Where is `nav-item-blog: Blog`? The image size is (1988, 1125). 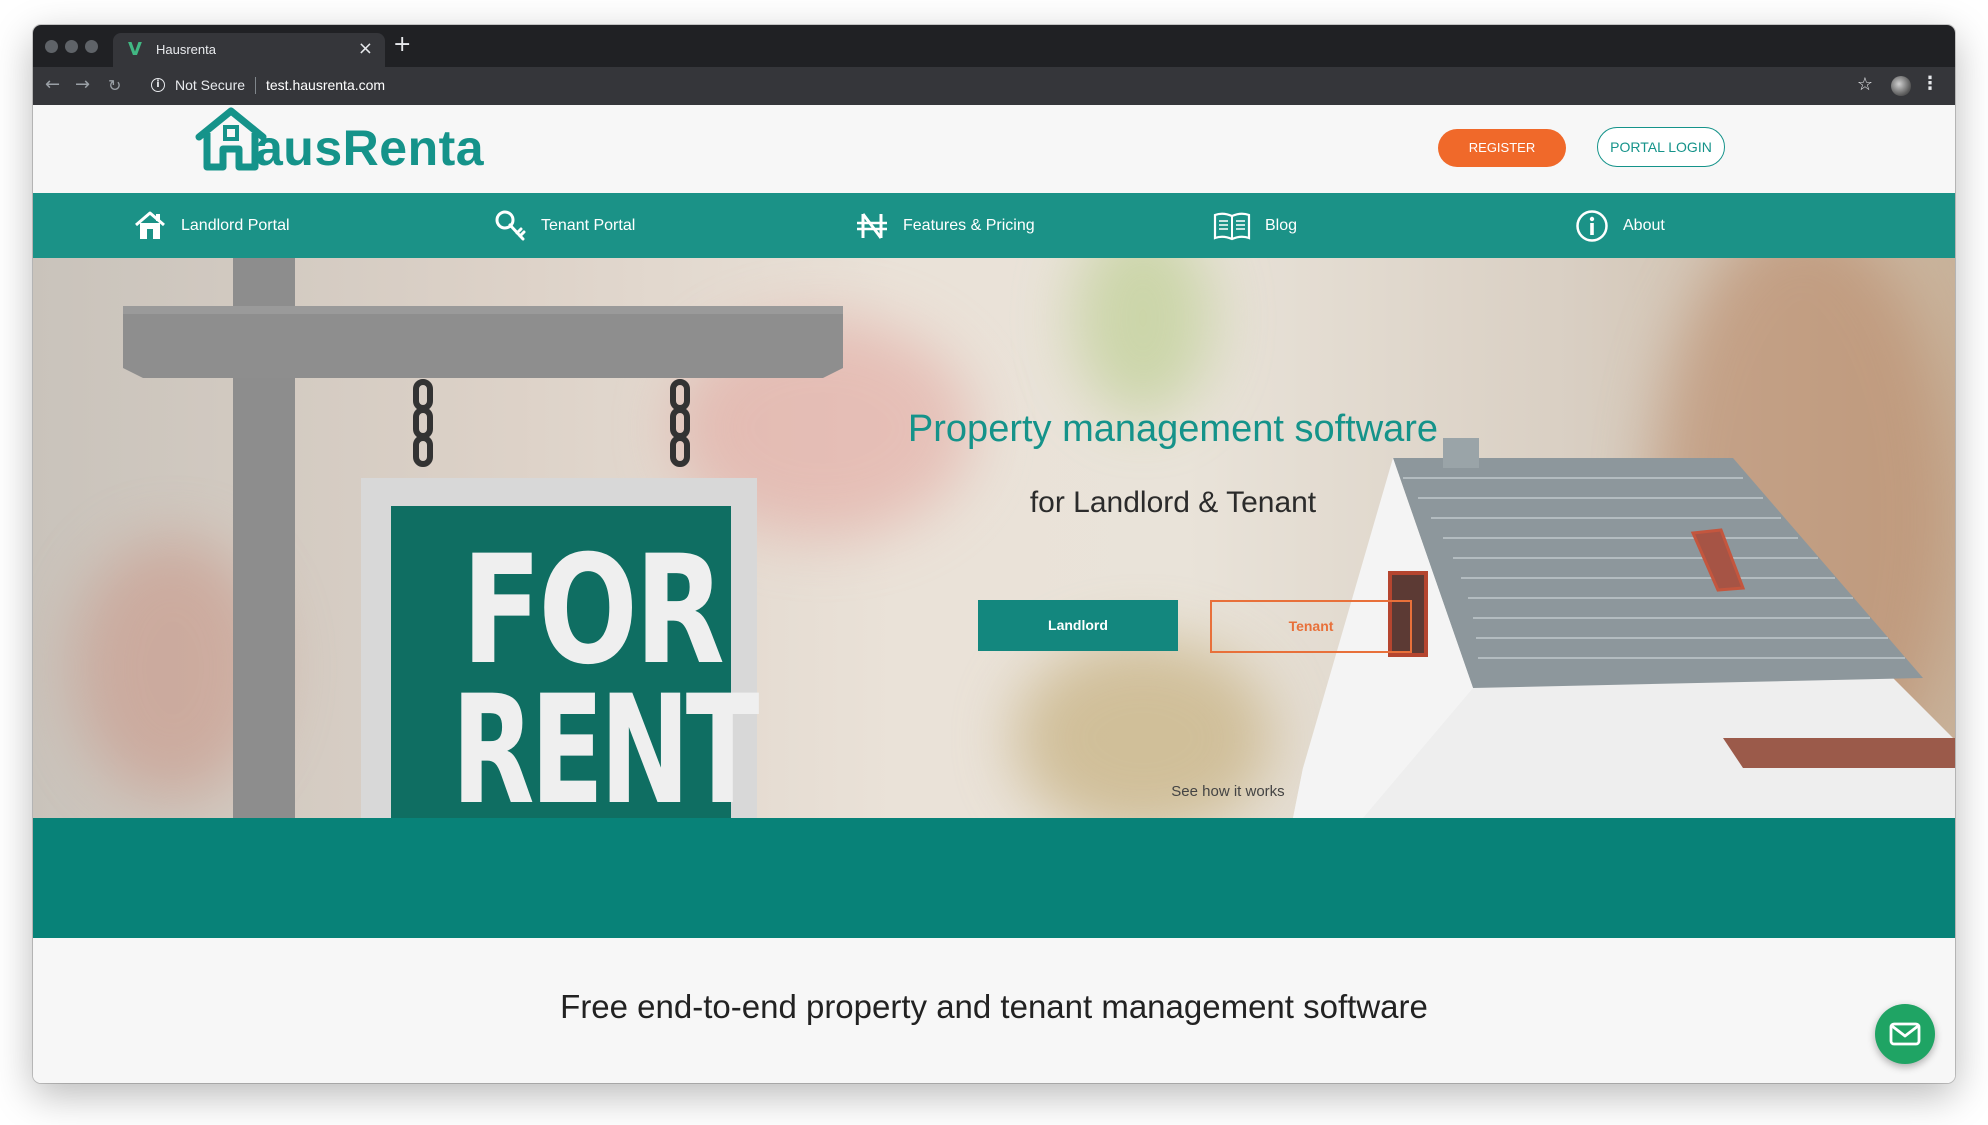 nav-item-blog: Blog is located at coordinates (1255, 225).